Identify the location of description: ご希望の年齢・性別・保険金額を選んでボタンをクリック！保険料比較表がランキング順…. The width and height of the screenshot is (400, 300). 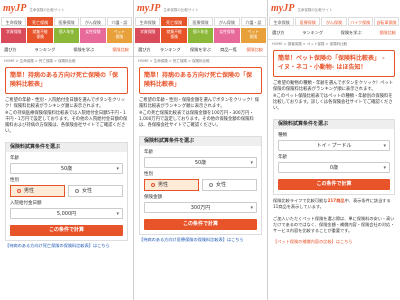
(200, 113).